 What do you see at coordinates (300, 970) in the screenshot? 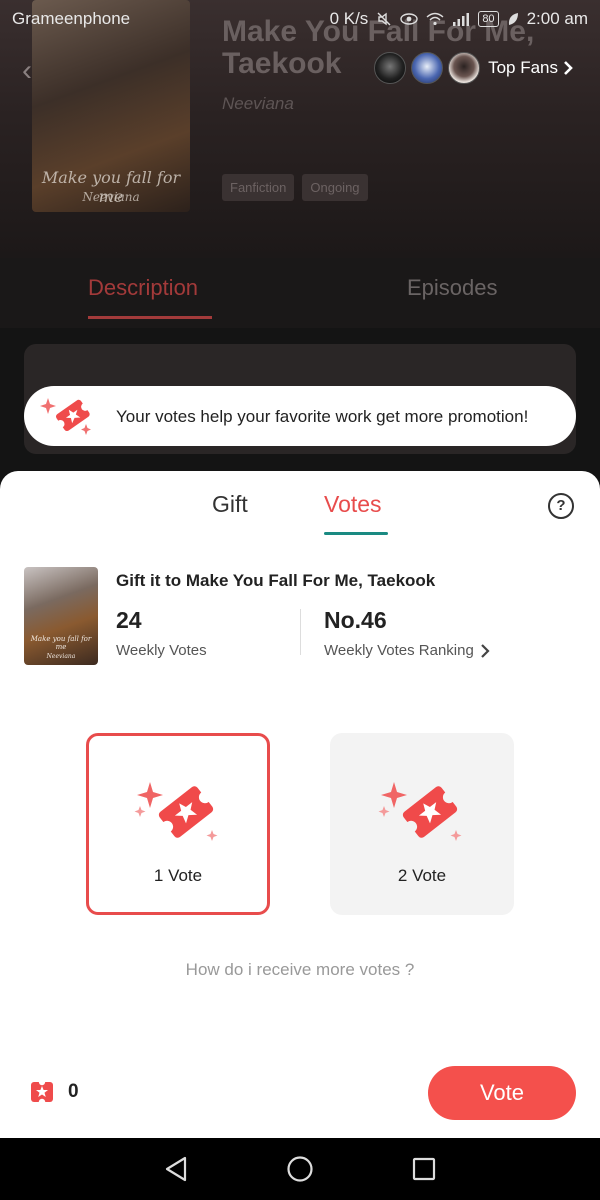
I see `more-votes-link: How do i receive more votes ?` at bounding box center [300, 970].